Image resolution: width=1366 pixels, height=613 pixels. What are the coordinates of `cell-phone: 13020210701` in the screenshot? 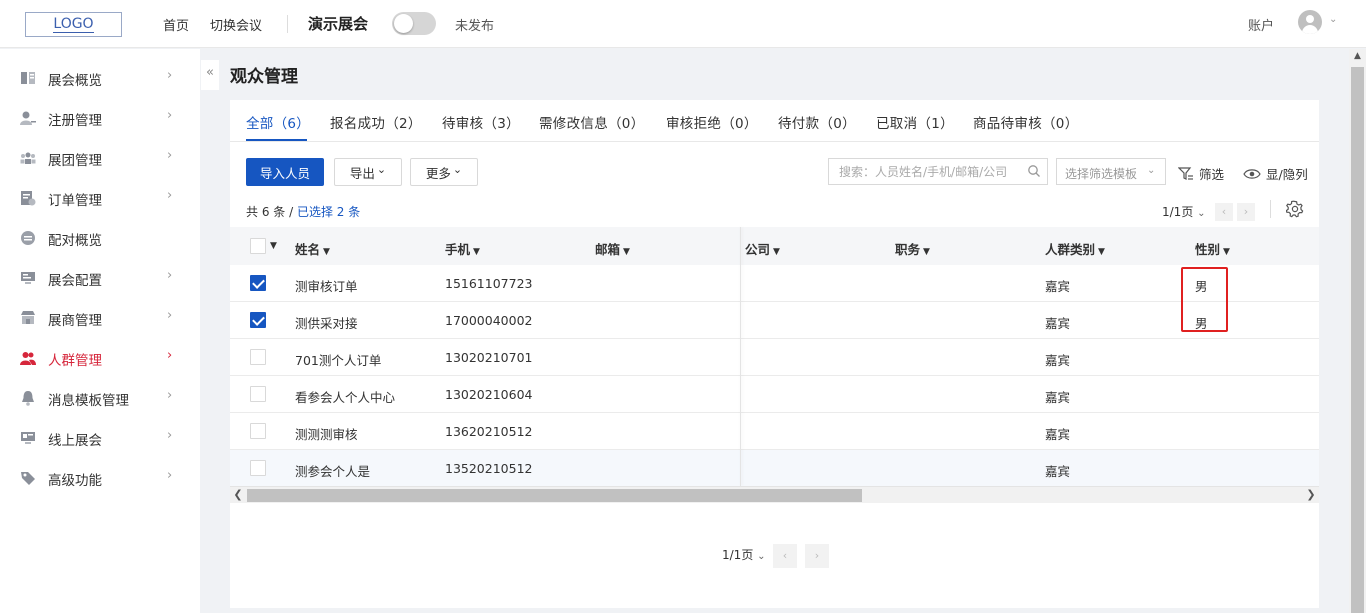 It's located at (489, 357).